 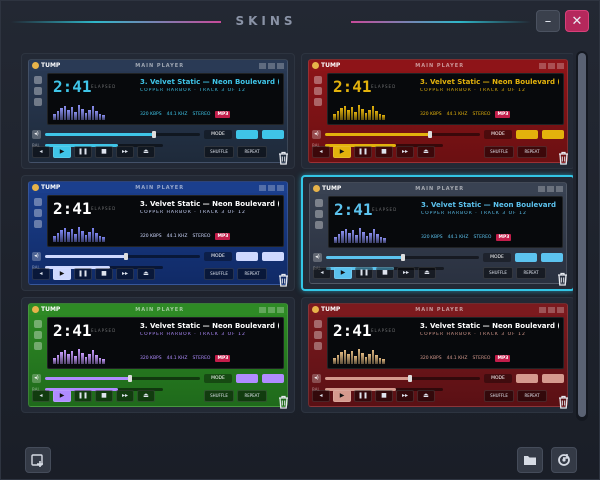 What do you see at coordinates (431, 114) in the screenshot?
I see `info-bitrate: 320 KBPS` at bounding box center [431, 114].